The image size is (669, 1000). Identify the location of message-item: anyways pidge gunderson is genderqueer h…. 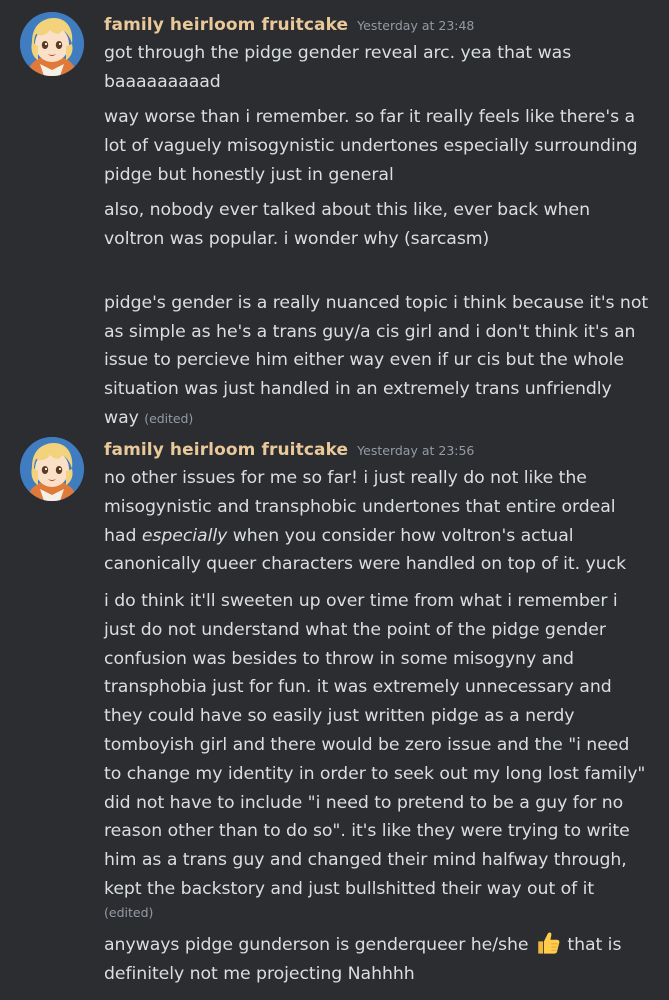
(378, 959).